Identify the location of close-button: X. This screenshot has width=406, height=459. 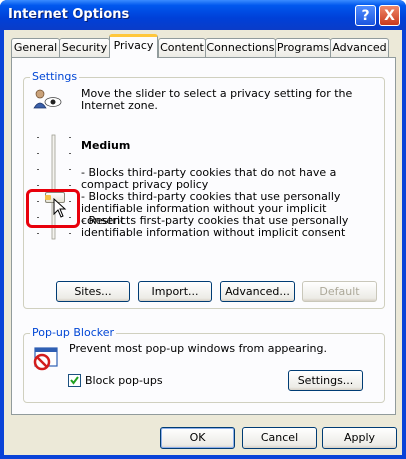
(389, 15).